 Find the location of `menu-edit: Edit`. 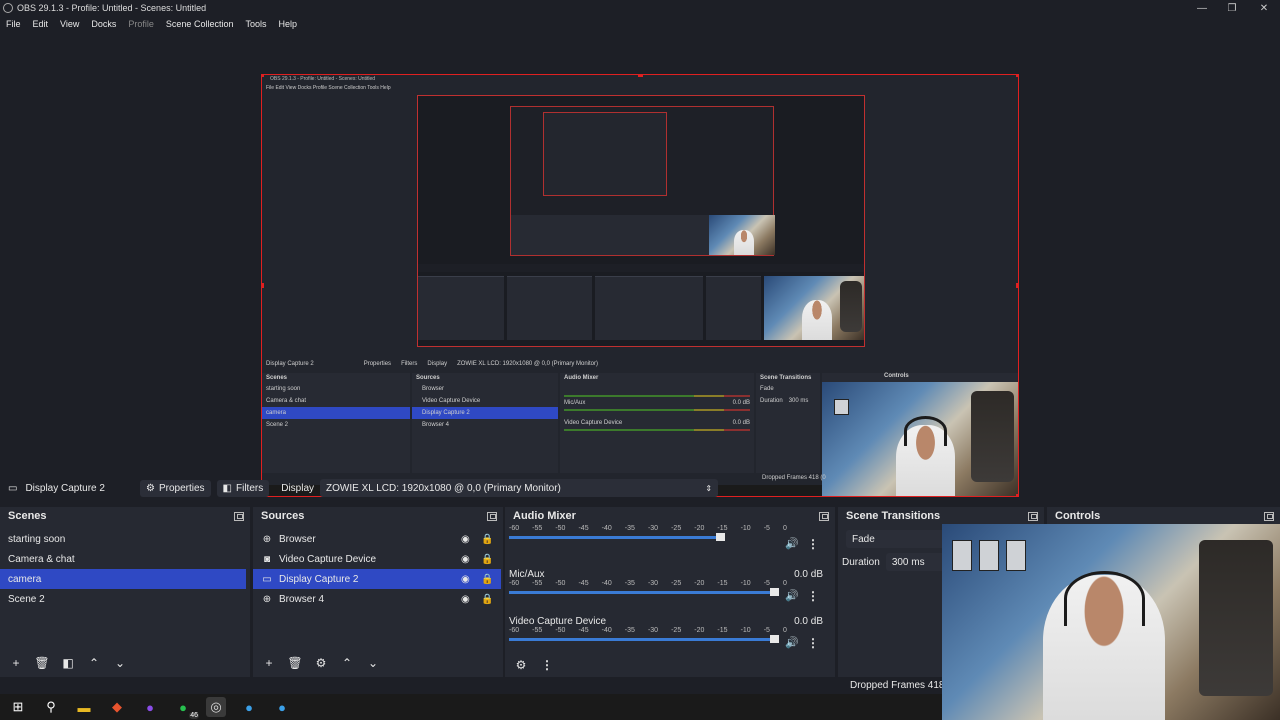

menu-edit: Edit is located at coordinates (41, 24).